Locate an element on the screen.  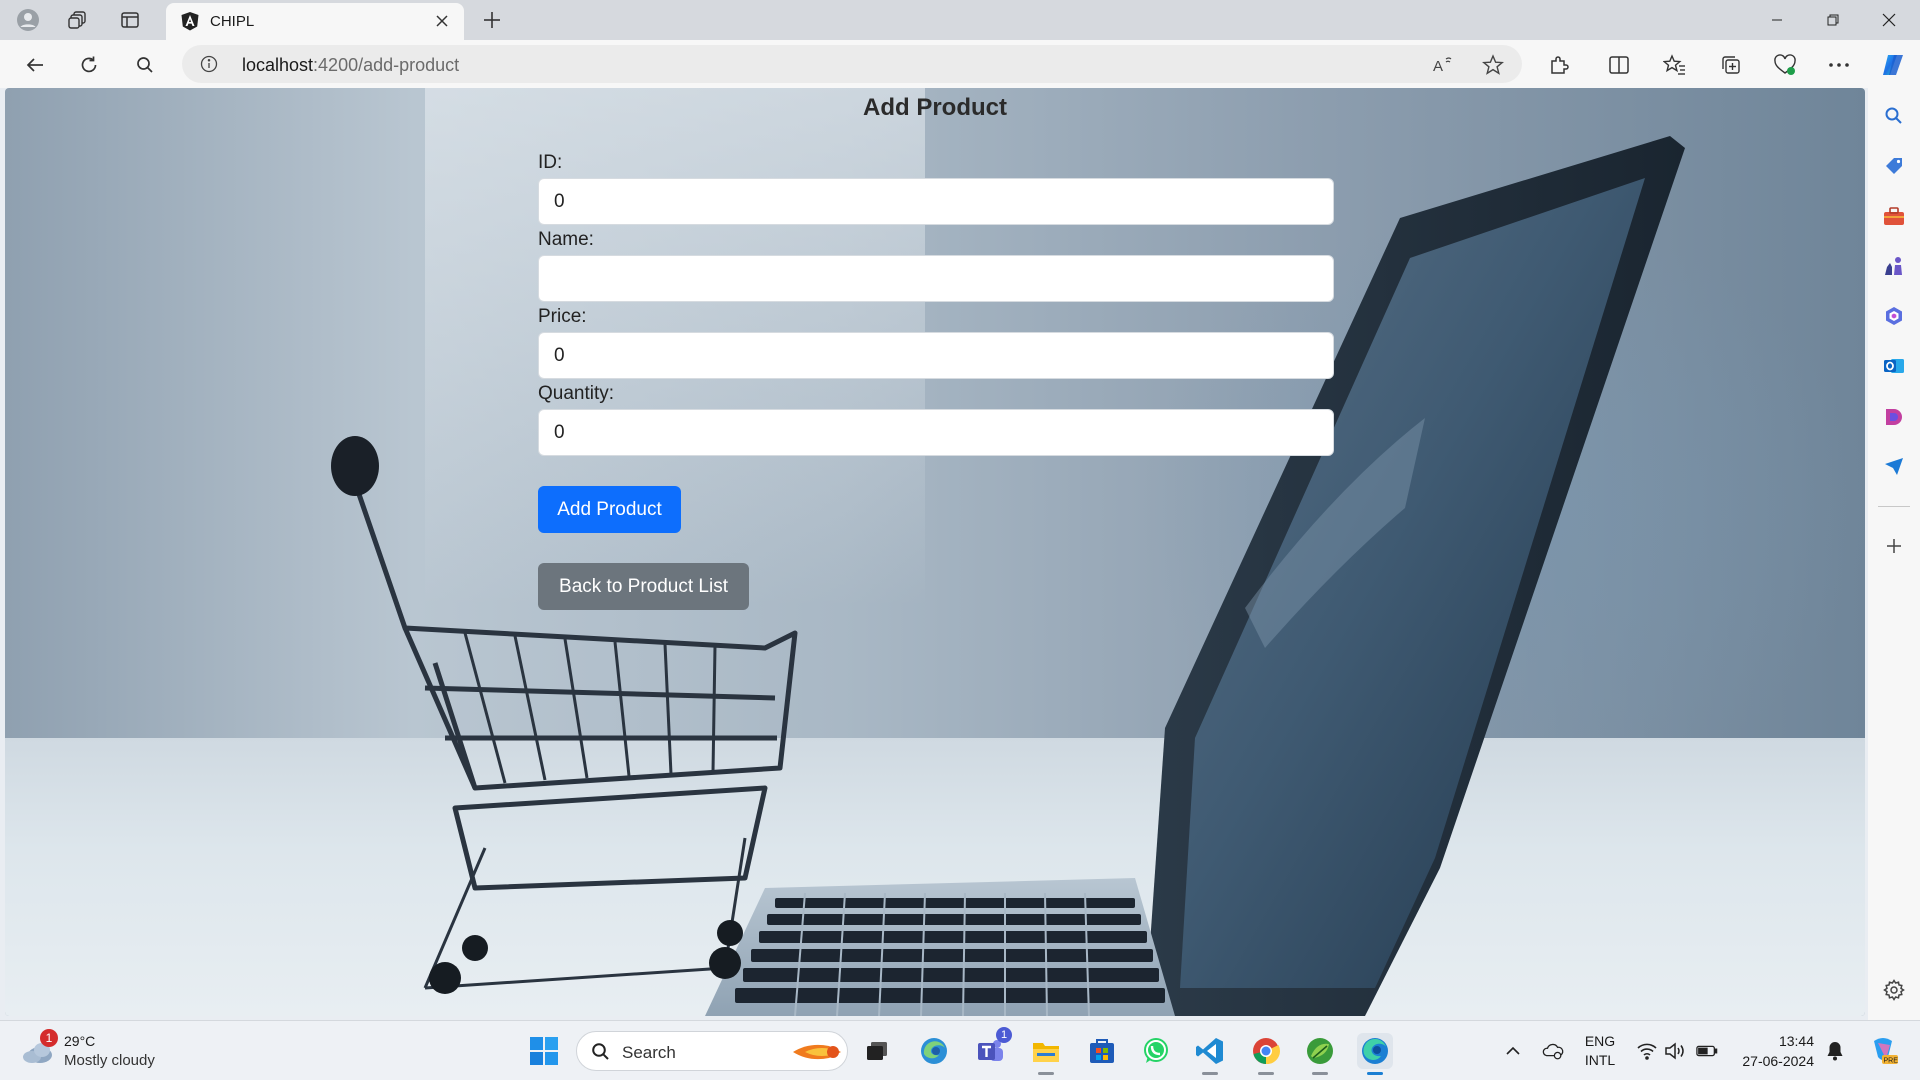
sidebar-settings-icon is located at coordinates (1894, 990).